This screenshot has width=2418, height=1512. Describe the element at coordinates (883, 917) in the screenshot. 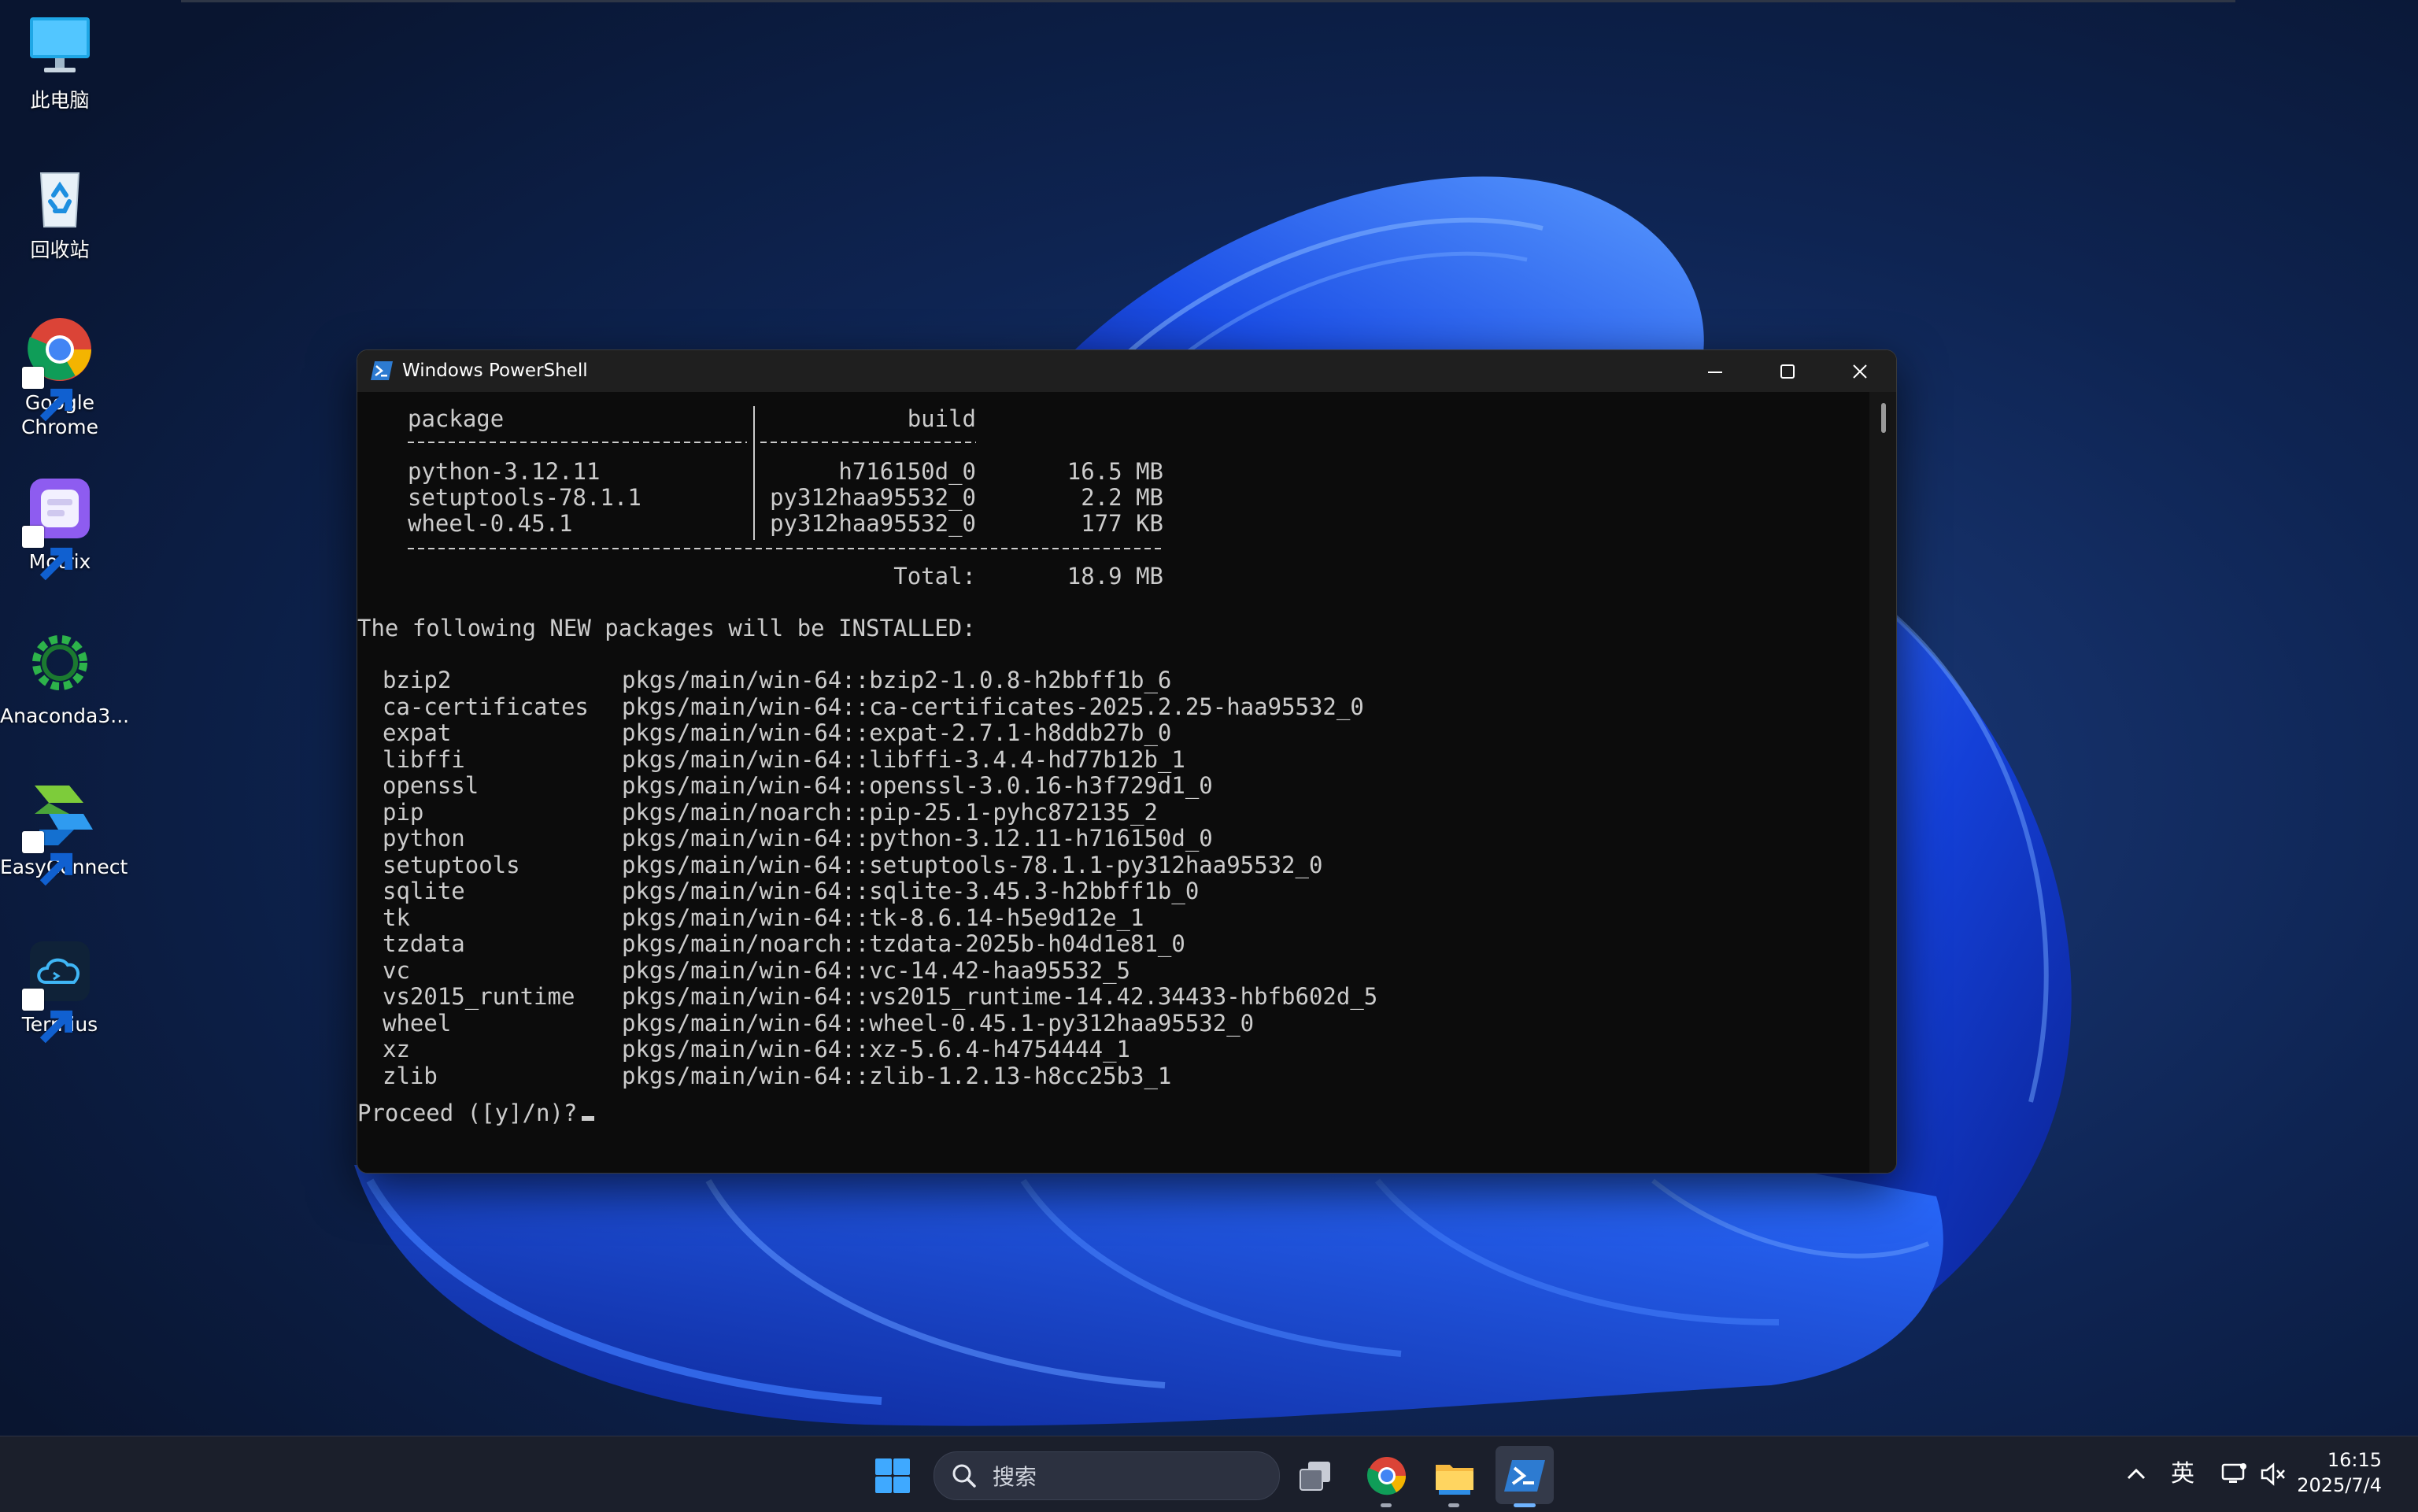

I see `package-spec: pkgs/main/win-64::tk-8.6.14-h5e9d12e_1` at that location.